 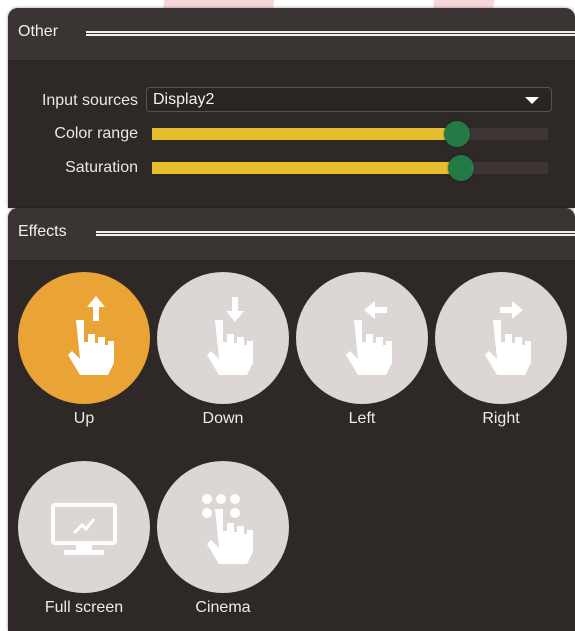 What do you see at coordinates (84, 418) in the screenshot?
I see `effect-up-label: Up` at bounding box center [84, 418].